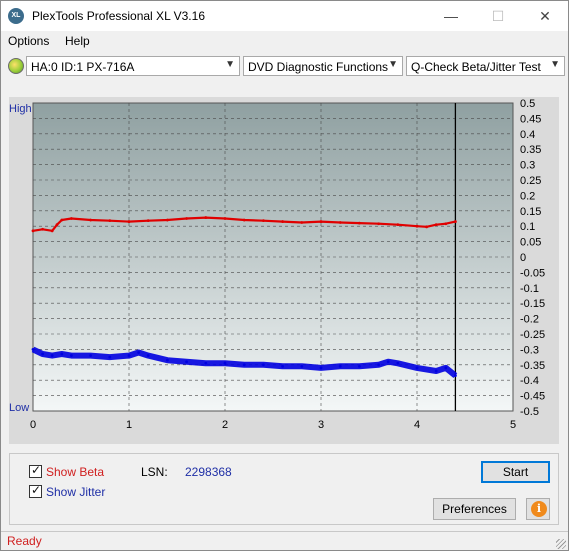 The height and width of the screenshot is (551, 569). I want to click on start-button: Start, so click(515, 472).